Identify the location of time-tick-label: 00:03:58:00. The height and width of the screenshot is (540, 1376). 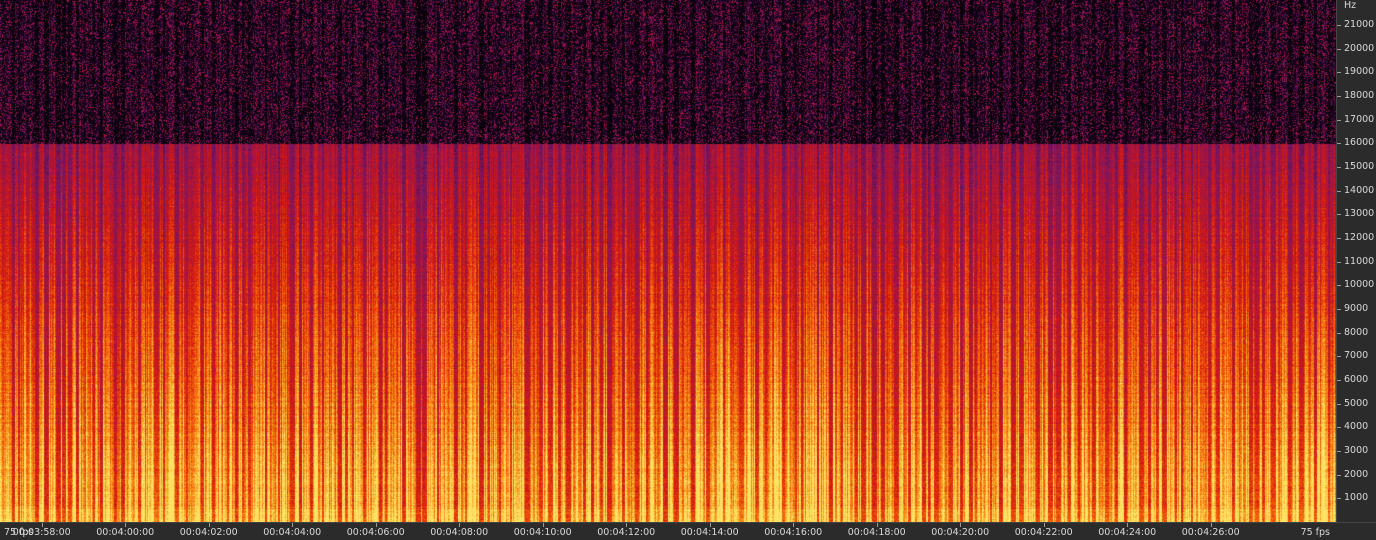
(41, 532).